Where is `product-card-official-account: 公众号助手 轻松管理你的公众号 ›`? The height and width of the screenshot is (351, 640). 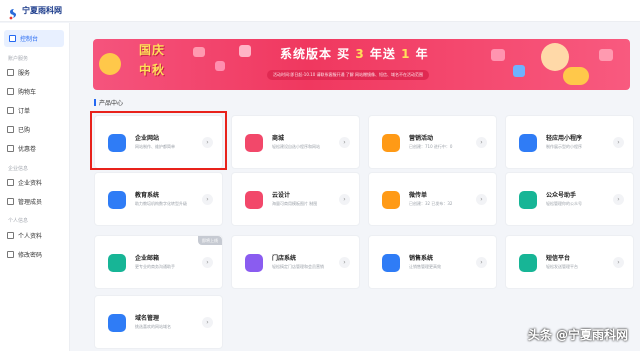
product-card-official-account: 公众号助手 轻松管理你的公众号 › is located at coordinates (569, 199).